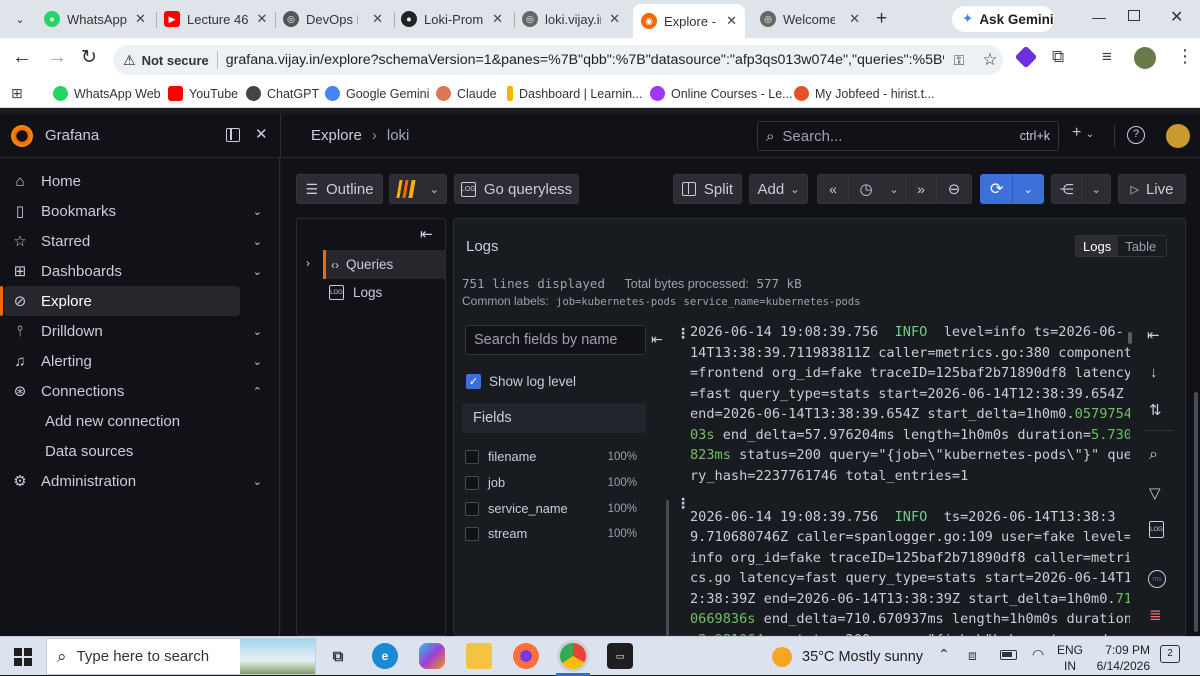  I want to click on weather-widget: 35°C Mostly sunny, so click(847, 657).